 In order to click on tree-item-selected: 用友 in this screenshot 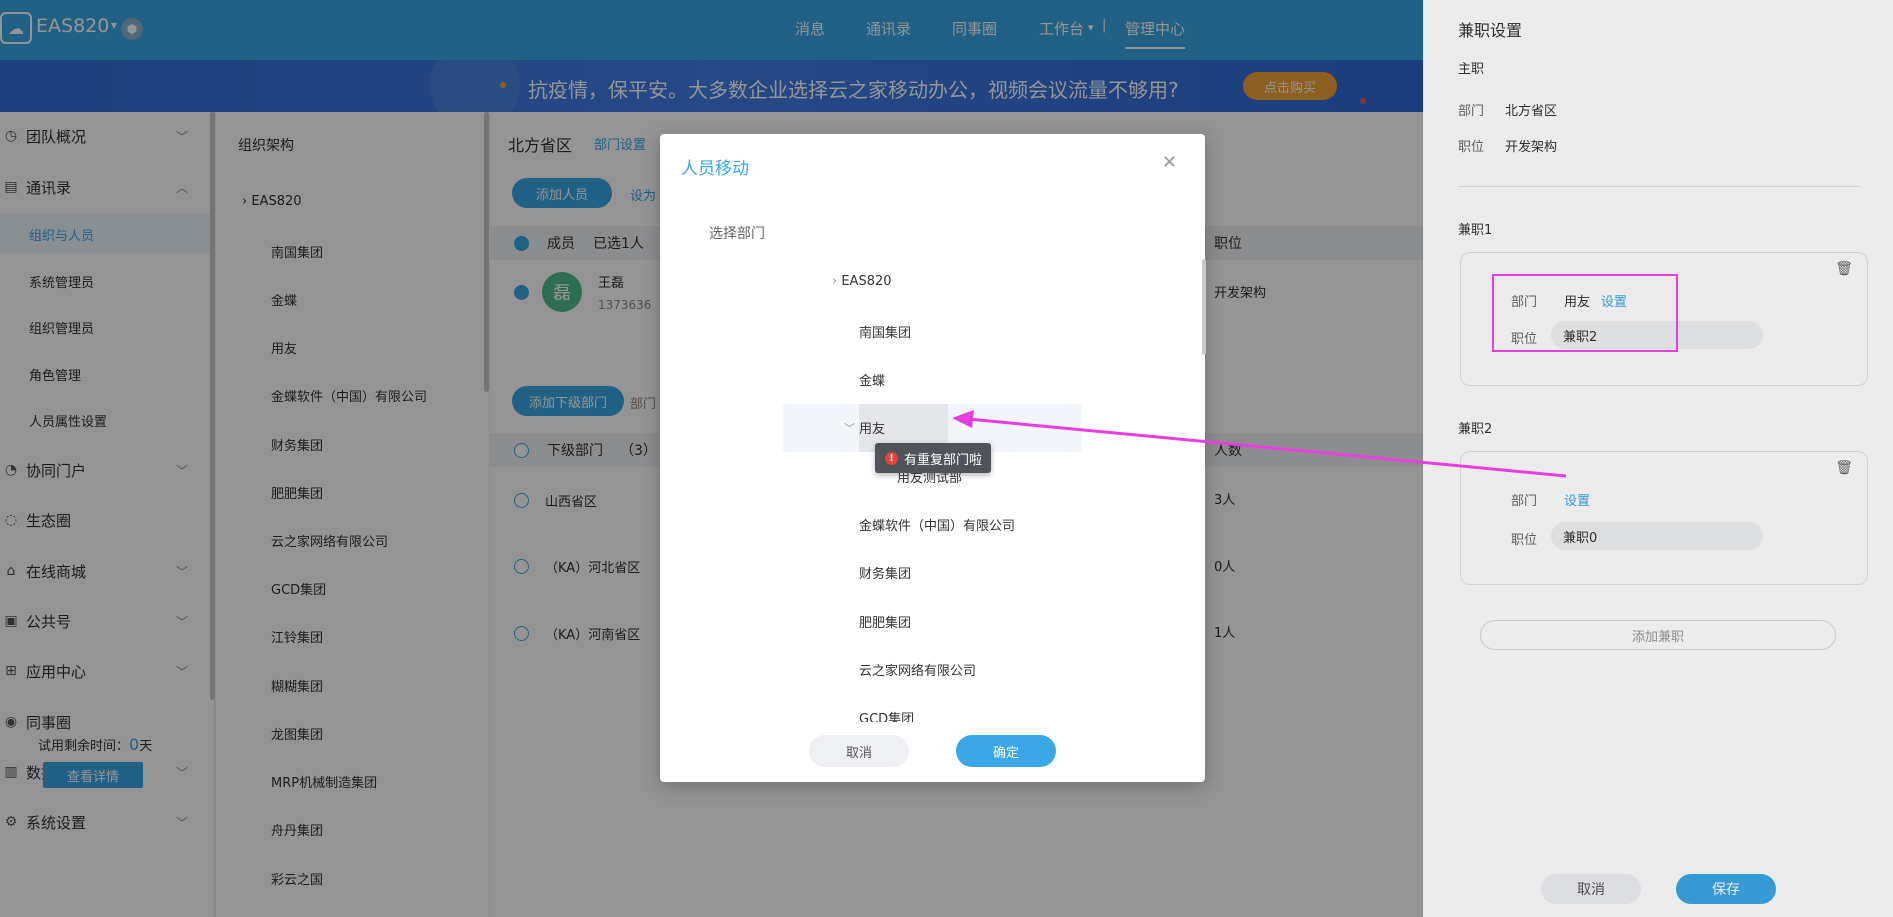, I will do `click(872, 427)`.